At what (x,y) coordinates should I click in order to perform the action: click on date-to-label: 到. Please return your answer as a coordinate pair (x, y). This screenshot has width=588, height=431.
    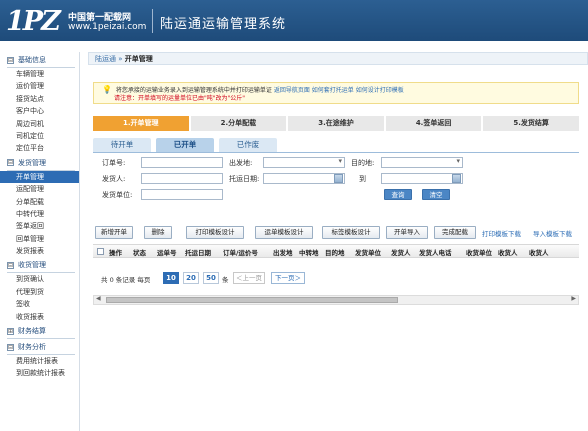
    Looking at the image, I should click on (362, 179).